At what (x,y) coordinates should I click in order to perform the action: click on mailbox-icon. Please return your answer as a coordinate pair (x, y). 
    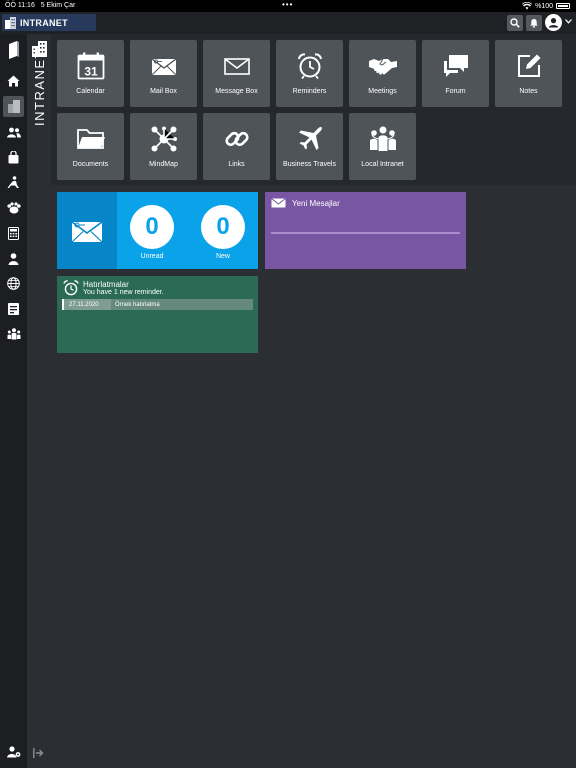
    Looking at the image, I should click on (87, 231).